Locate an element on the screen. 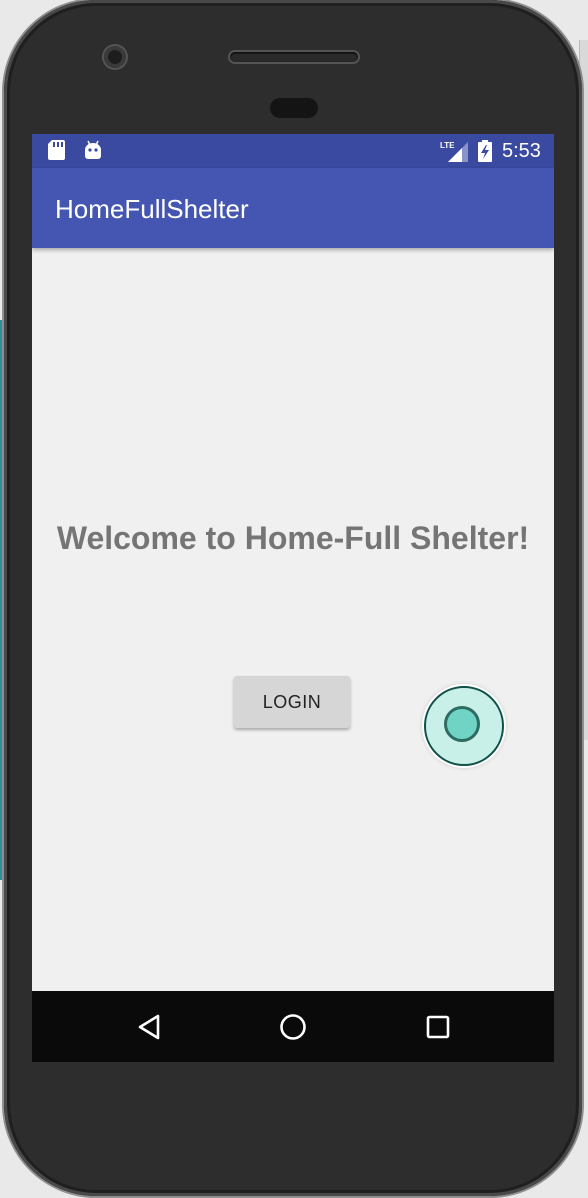 This screenshot has height=1198, width=588. earpiece-speaker is located at coordinates (294, 57).